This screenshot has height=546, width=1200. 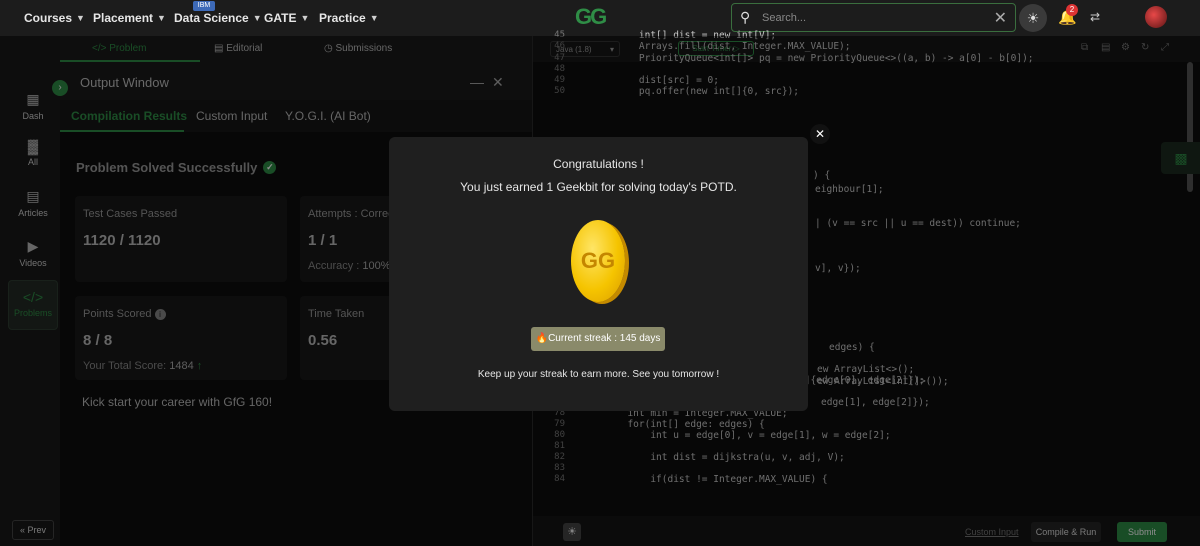 I want to click on nav-gate-label: GATE, so click(x=280, y=18).